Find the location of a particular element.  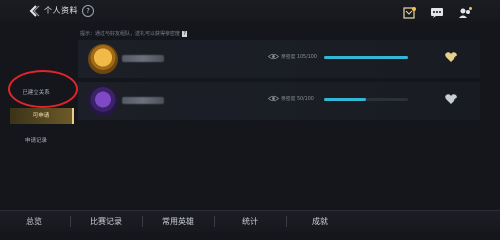

tab-match-history: 比赛记录 is located at coordinates (106, 221).